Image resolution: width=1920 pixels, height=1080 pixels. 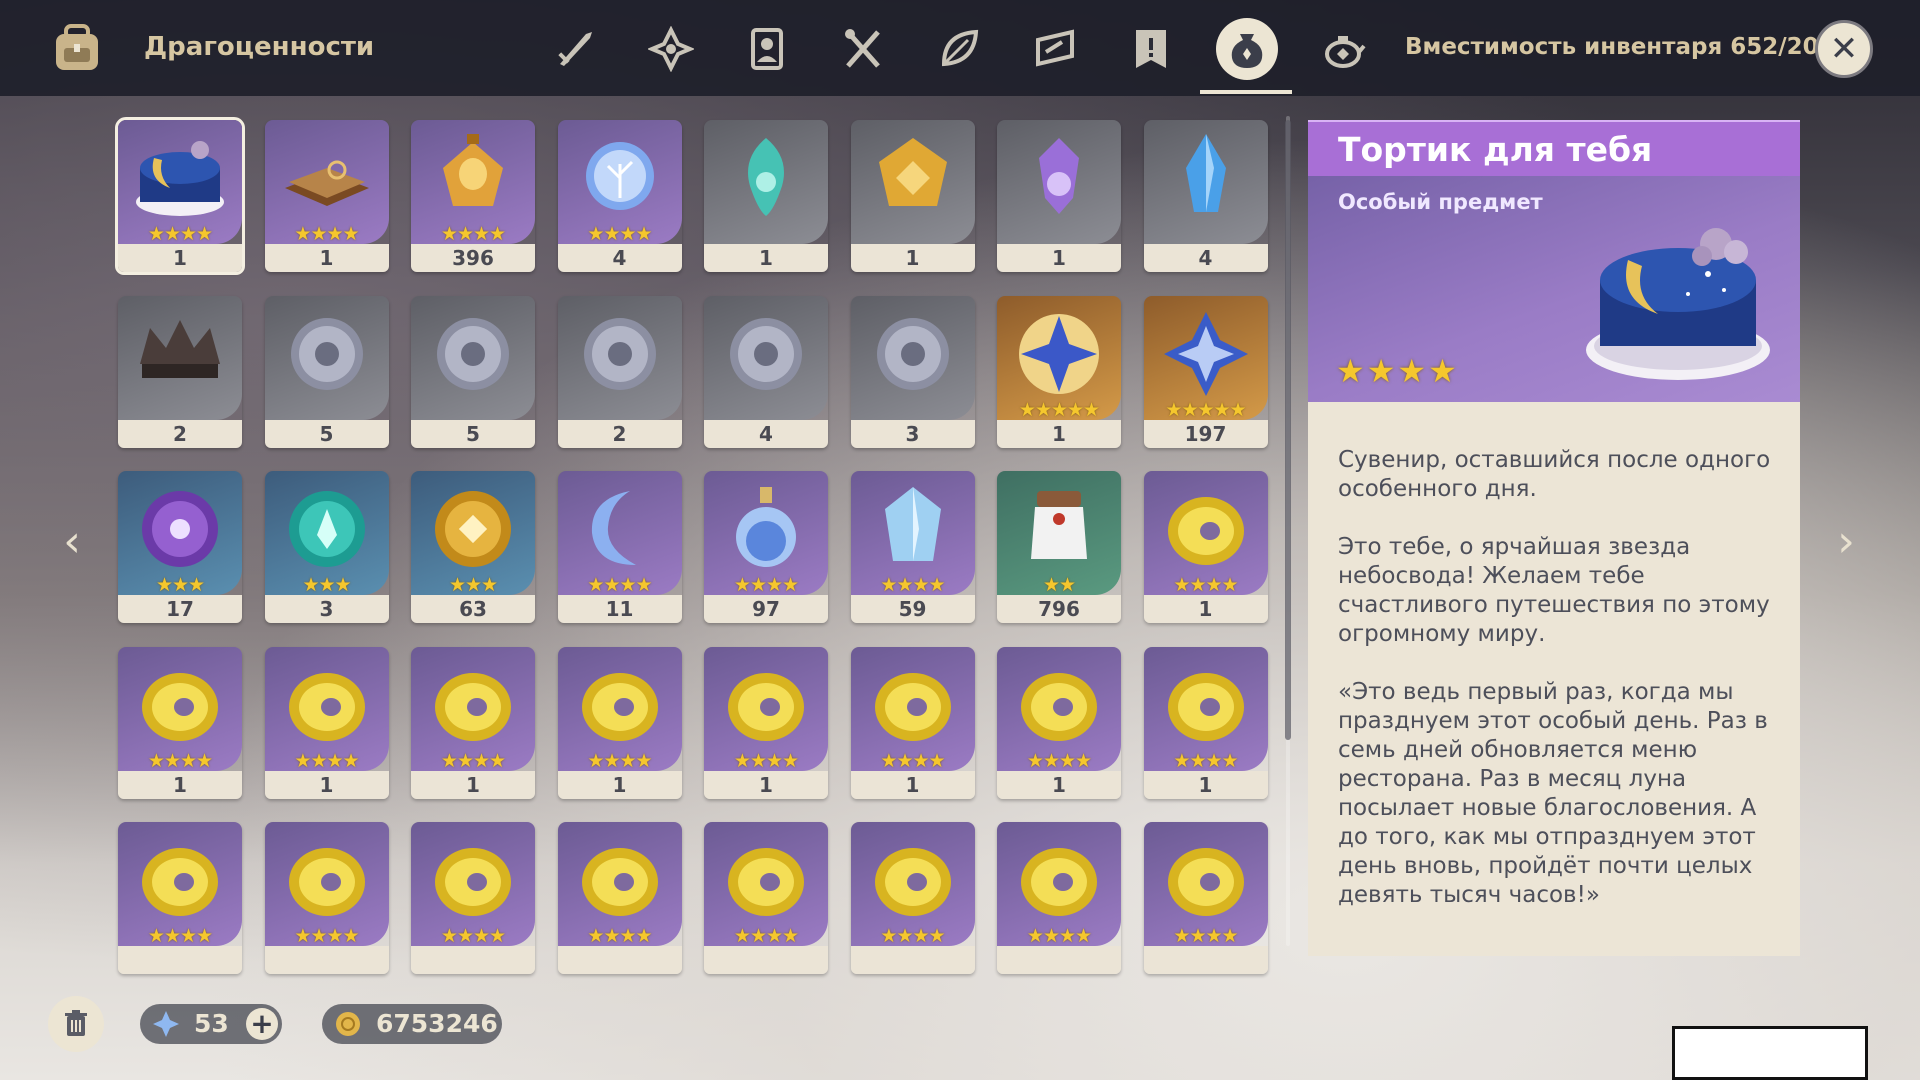 I want to click on geo-seal-icon, so click(x=473, y=529).